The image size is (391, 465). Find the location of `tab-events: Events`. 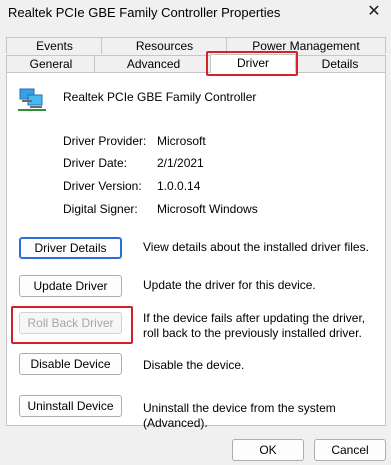

tab-events: Events is located at coordinates (54, 45).